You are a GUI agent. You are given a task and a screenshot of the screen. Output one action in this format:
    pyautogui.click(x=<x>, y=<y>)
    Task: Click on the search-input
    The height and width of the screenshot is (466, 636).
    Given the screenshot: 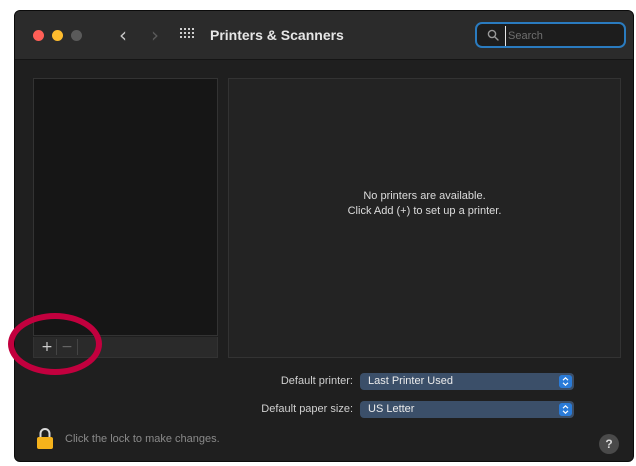 What is the action you would take?
    pyautogui.click(x=565, y=36)
    